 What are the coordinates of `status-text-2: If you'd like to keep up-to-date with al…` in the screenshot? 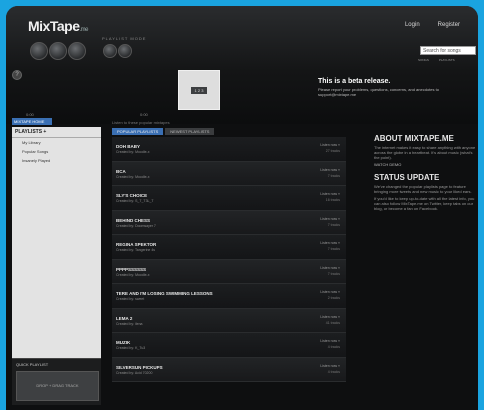 It's located at (424, 203).